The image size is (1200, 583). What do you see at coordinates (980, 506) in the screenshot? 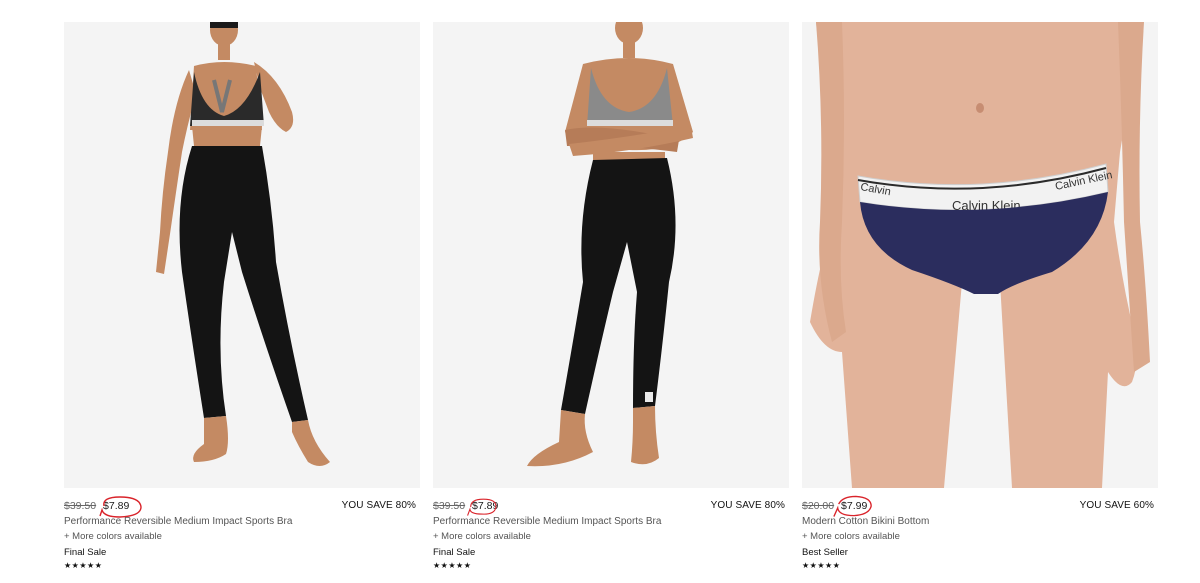
I see `price-row: $20.00 $7.99 YOU SAVE 60%` at bounding box center [980, 506].